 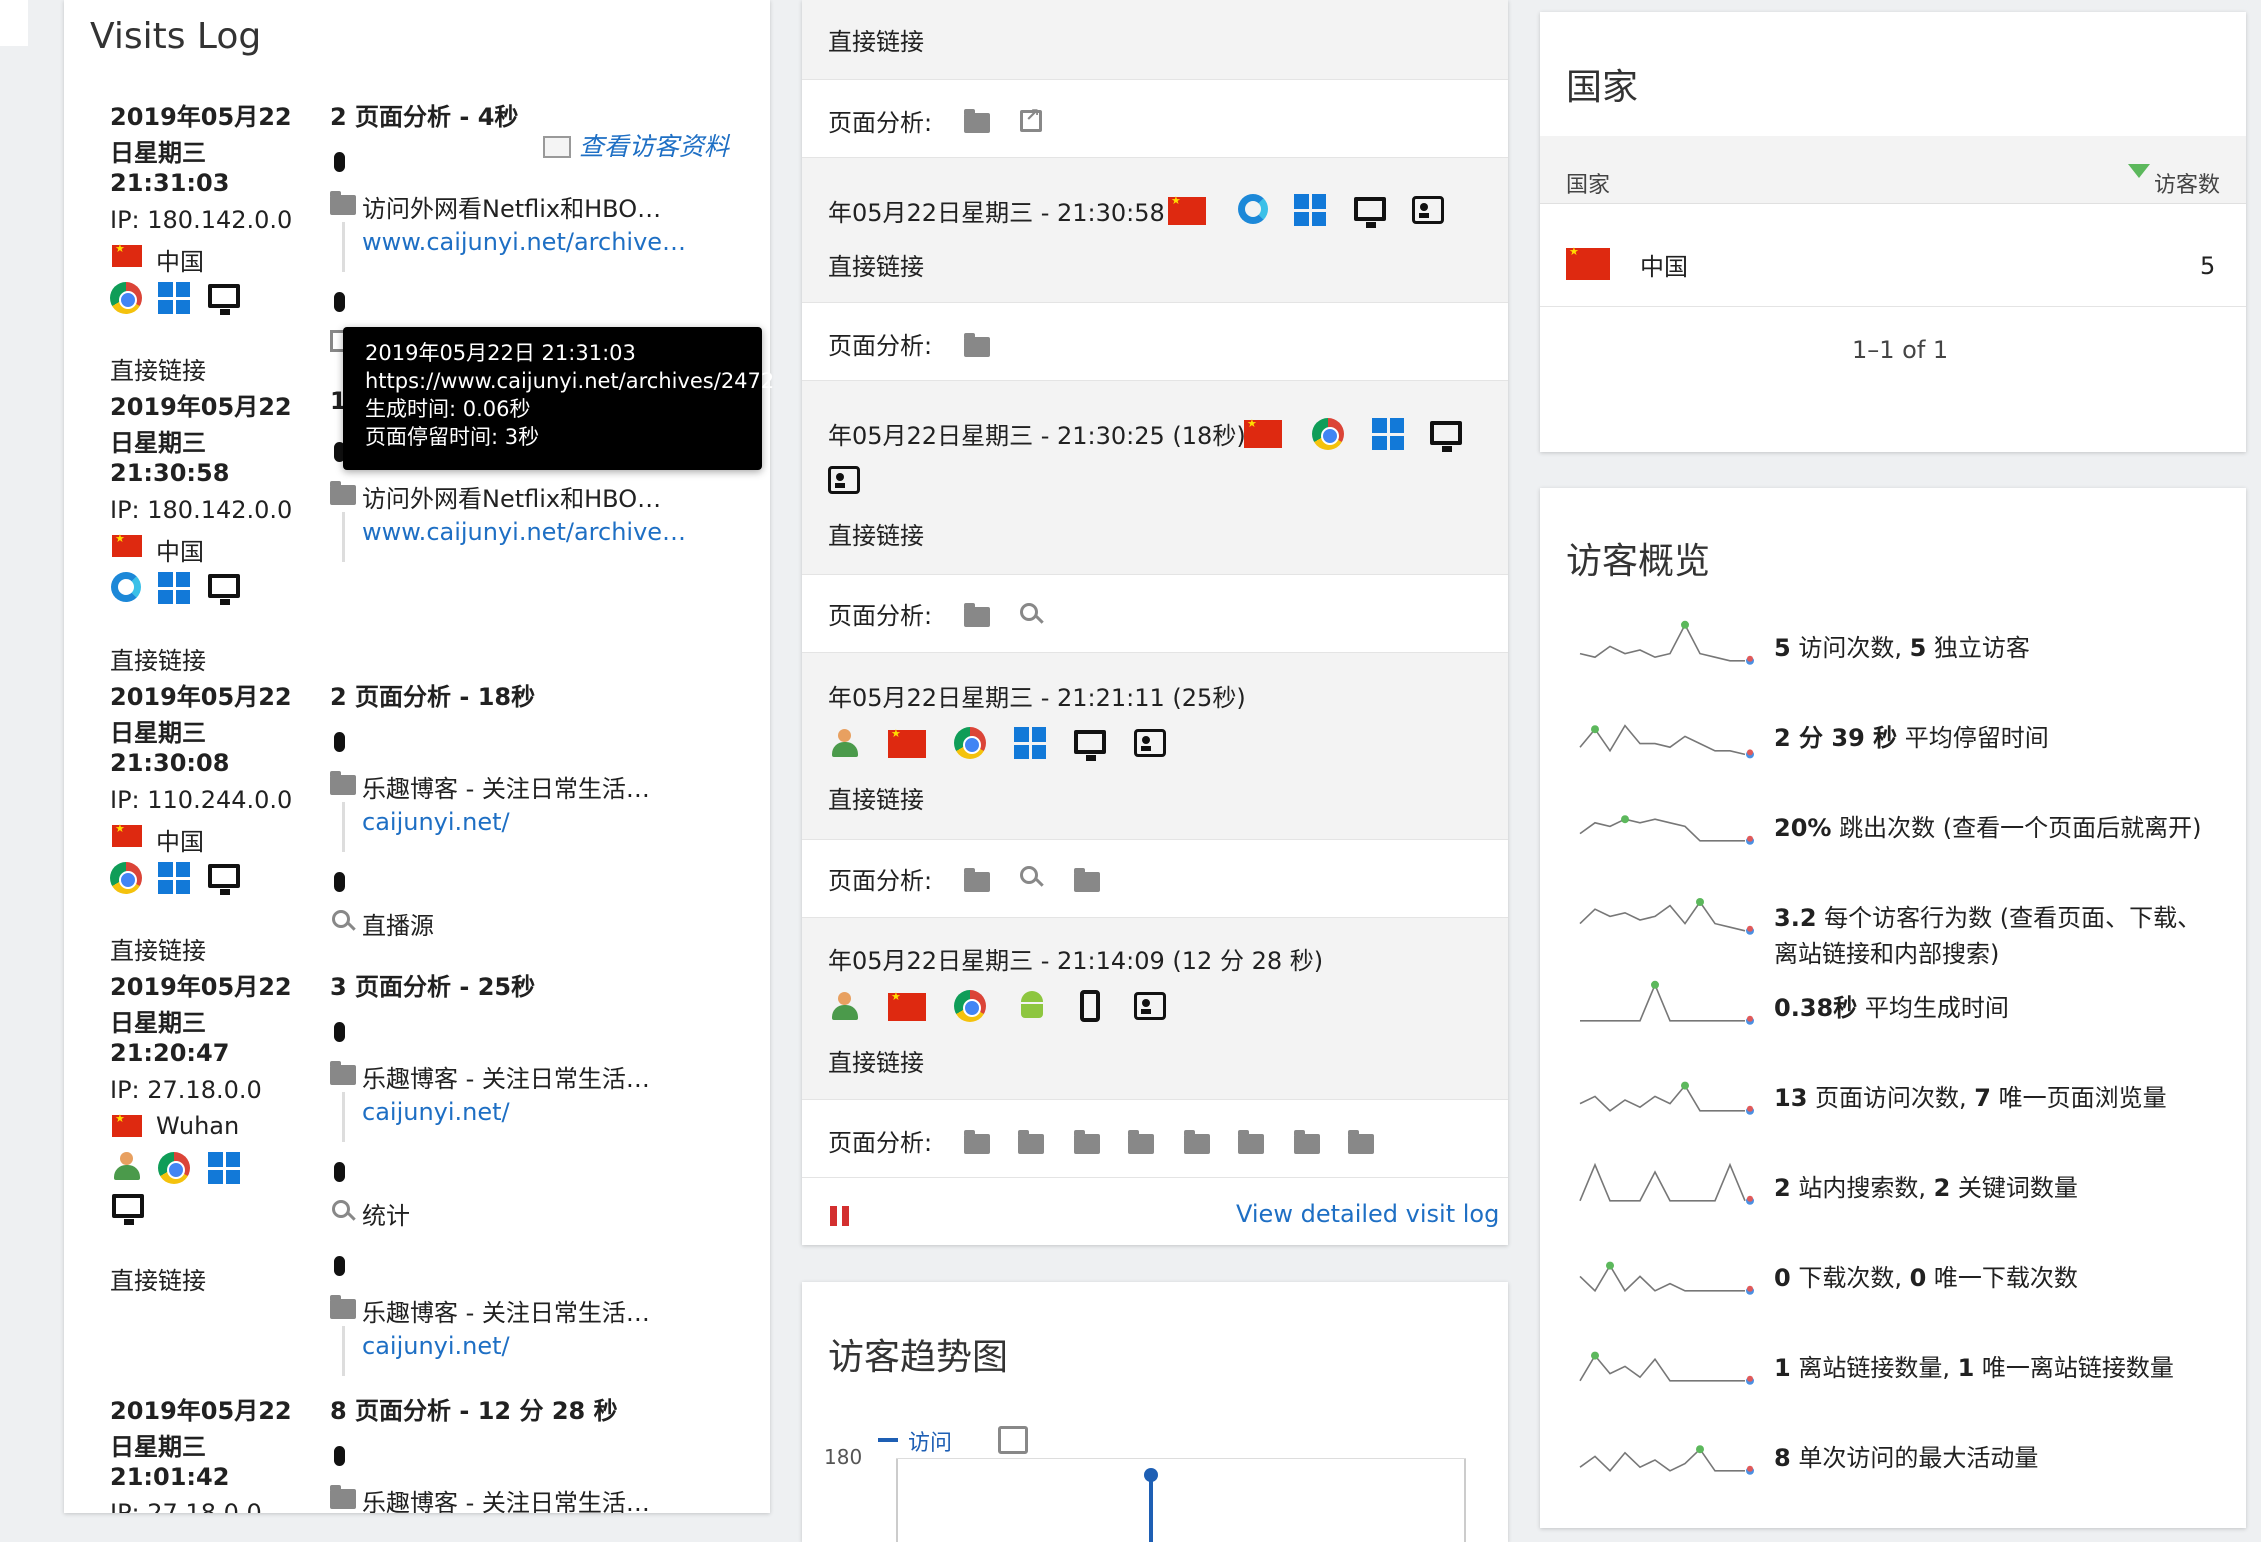 What do you see at coordinates (2074, 1368) in the screenshot?
I see `metric-label: 唯一离站链接数量` at bounding box center [2074, 1368].